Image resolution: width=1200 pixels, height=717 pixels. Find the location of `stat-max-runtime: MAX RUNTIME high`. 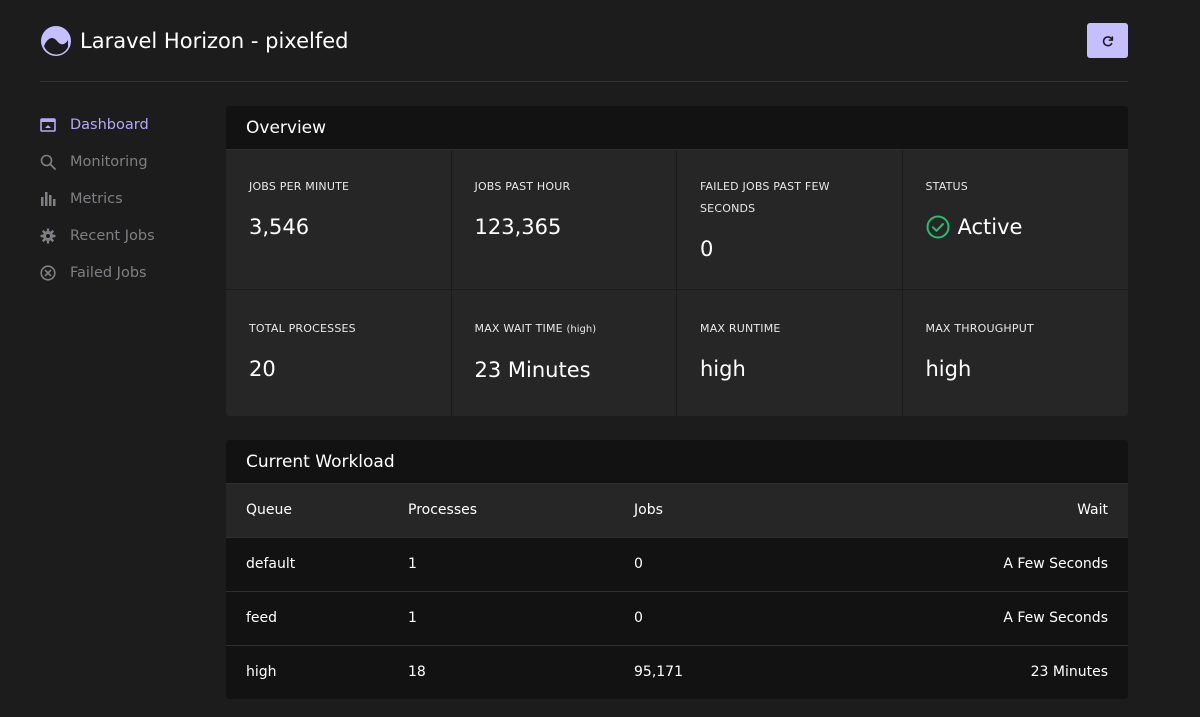

stat-max-runtime: MAX RUNTIME high is located at coordinates (790, 353).